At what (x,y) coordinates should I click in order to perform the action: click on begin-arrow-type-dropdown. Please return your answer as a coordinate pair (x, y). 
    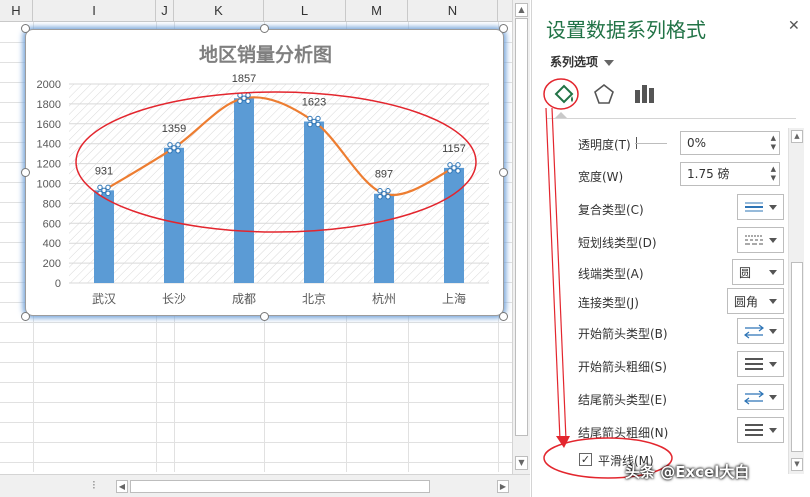
    Looking at the image, I should click on (760, 331).